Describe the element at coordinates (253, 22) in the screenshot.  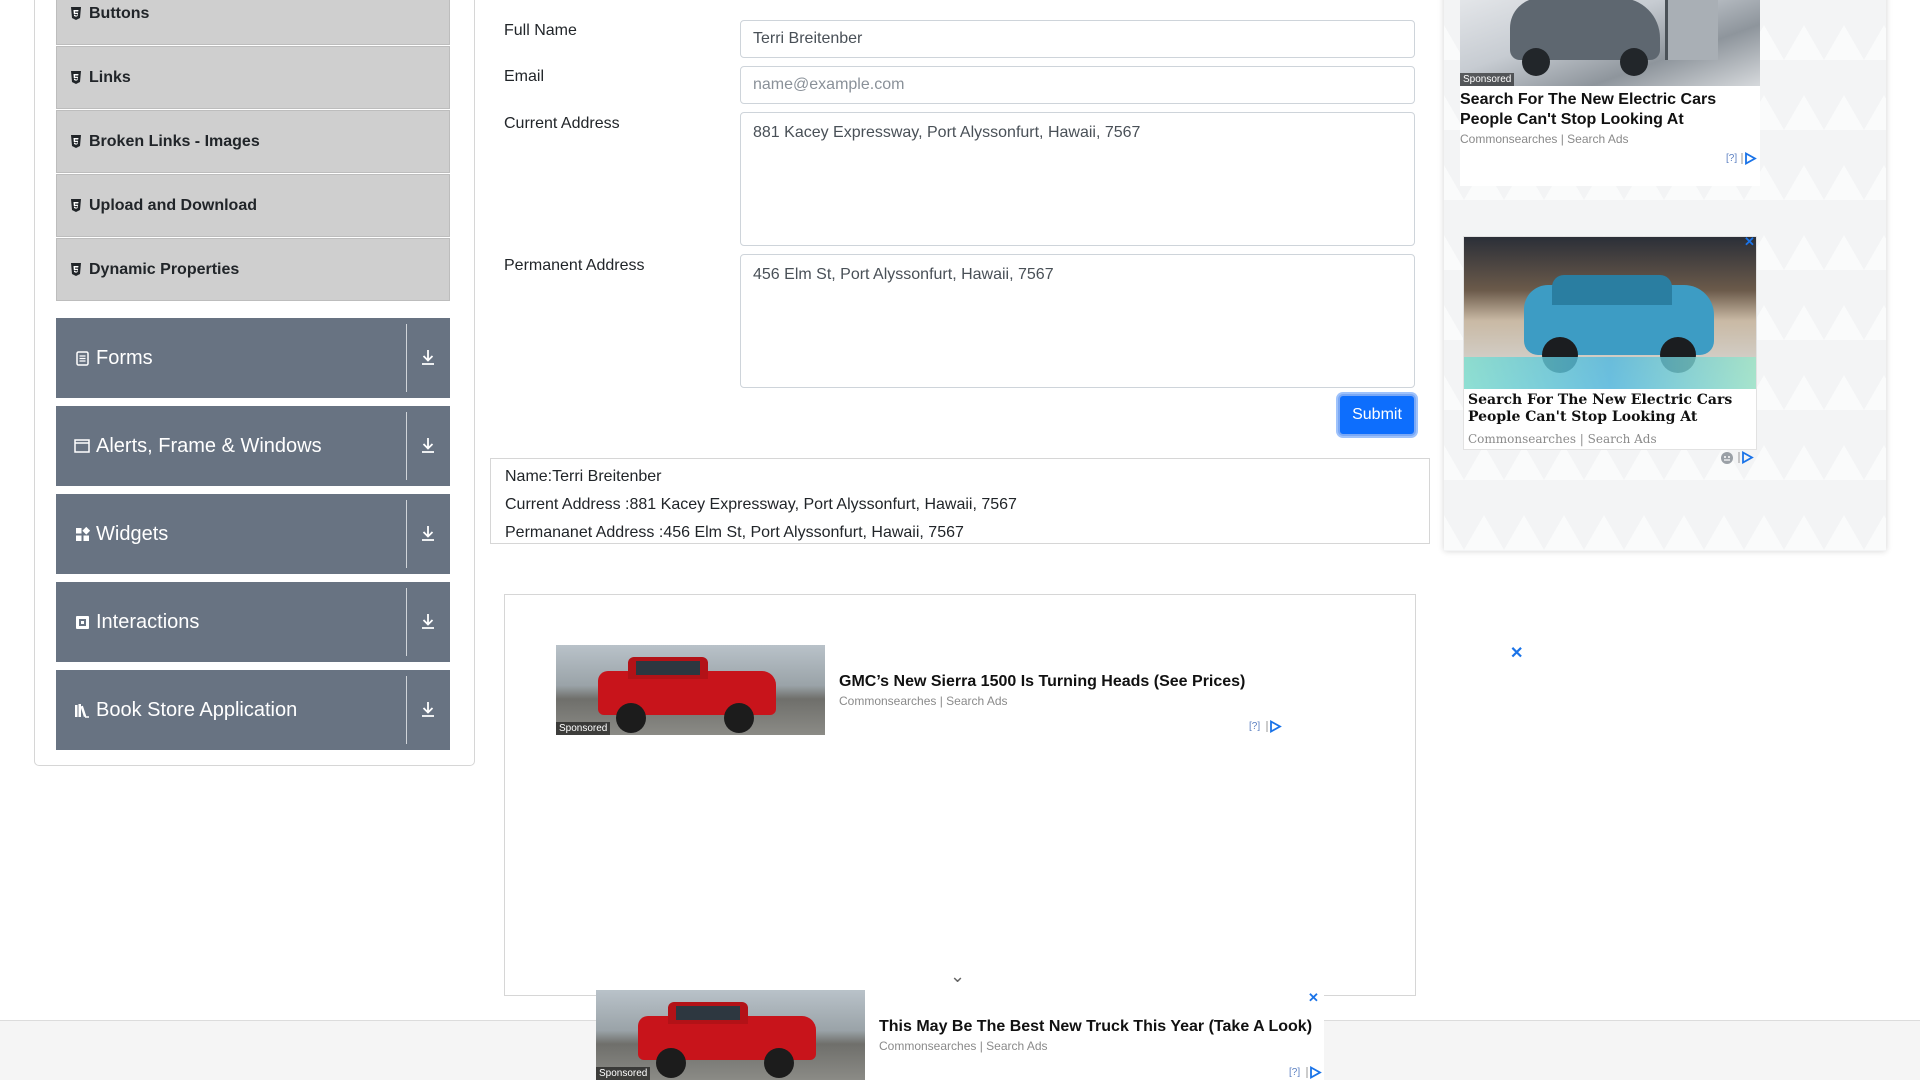
I see `sidebar-item-buttons: Buttons` at that location.